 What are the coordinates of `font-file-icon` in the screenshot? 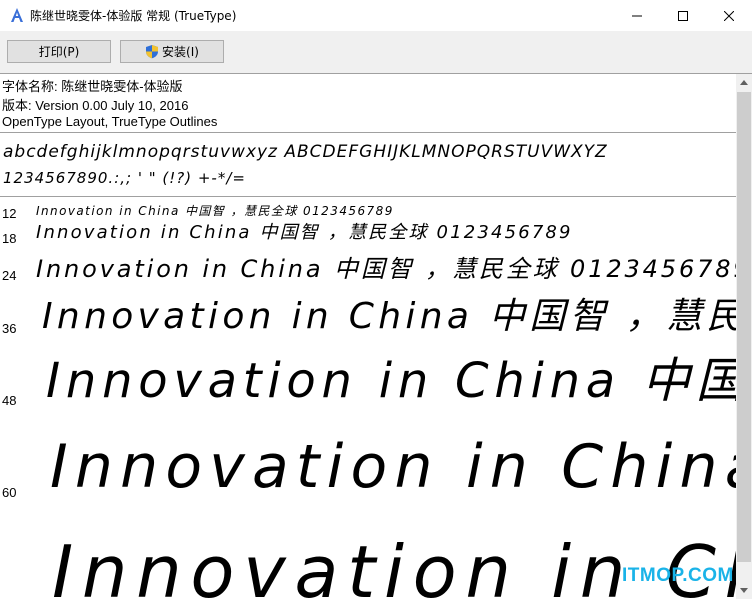 It's located at (17, 15).